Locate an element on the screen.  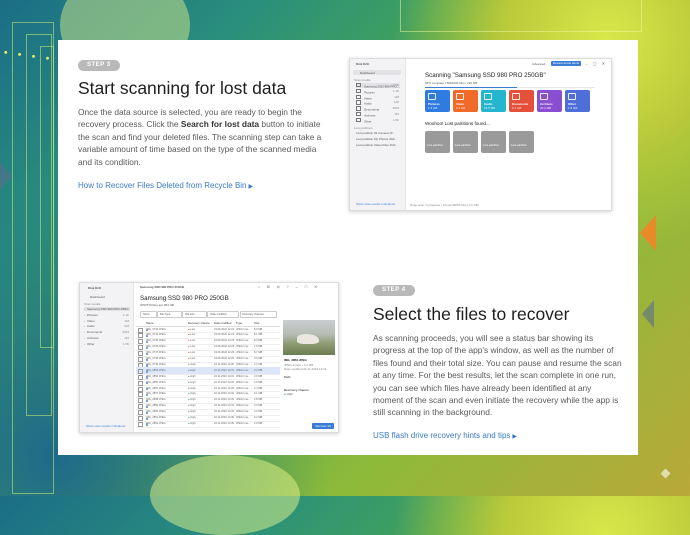
sidebar-item: Archives 116 is located at coordinates (378, 114).